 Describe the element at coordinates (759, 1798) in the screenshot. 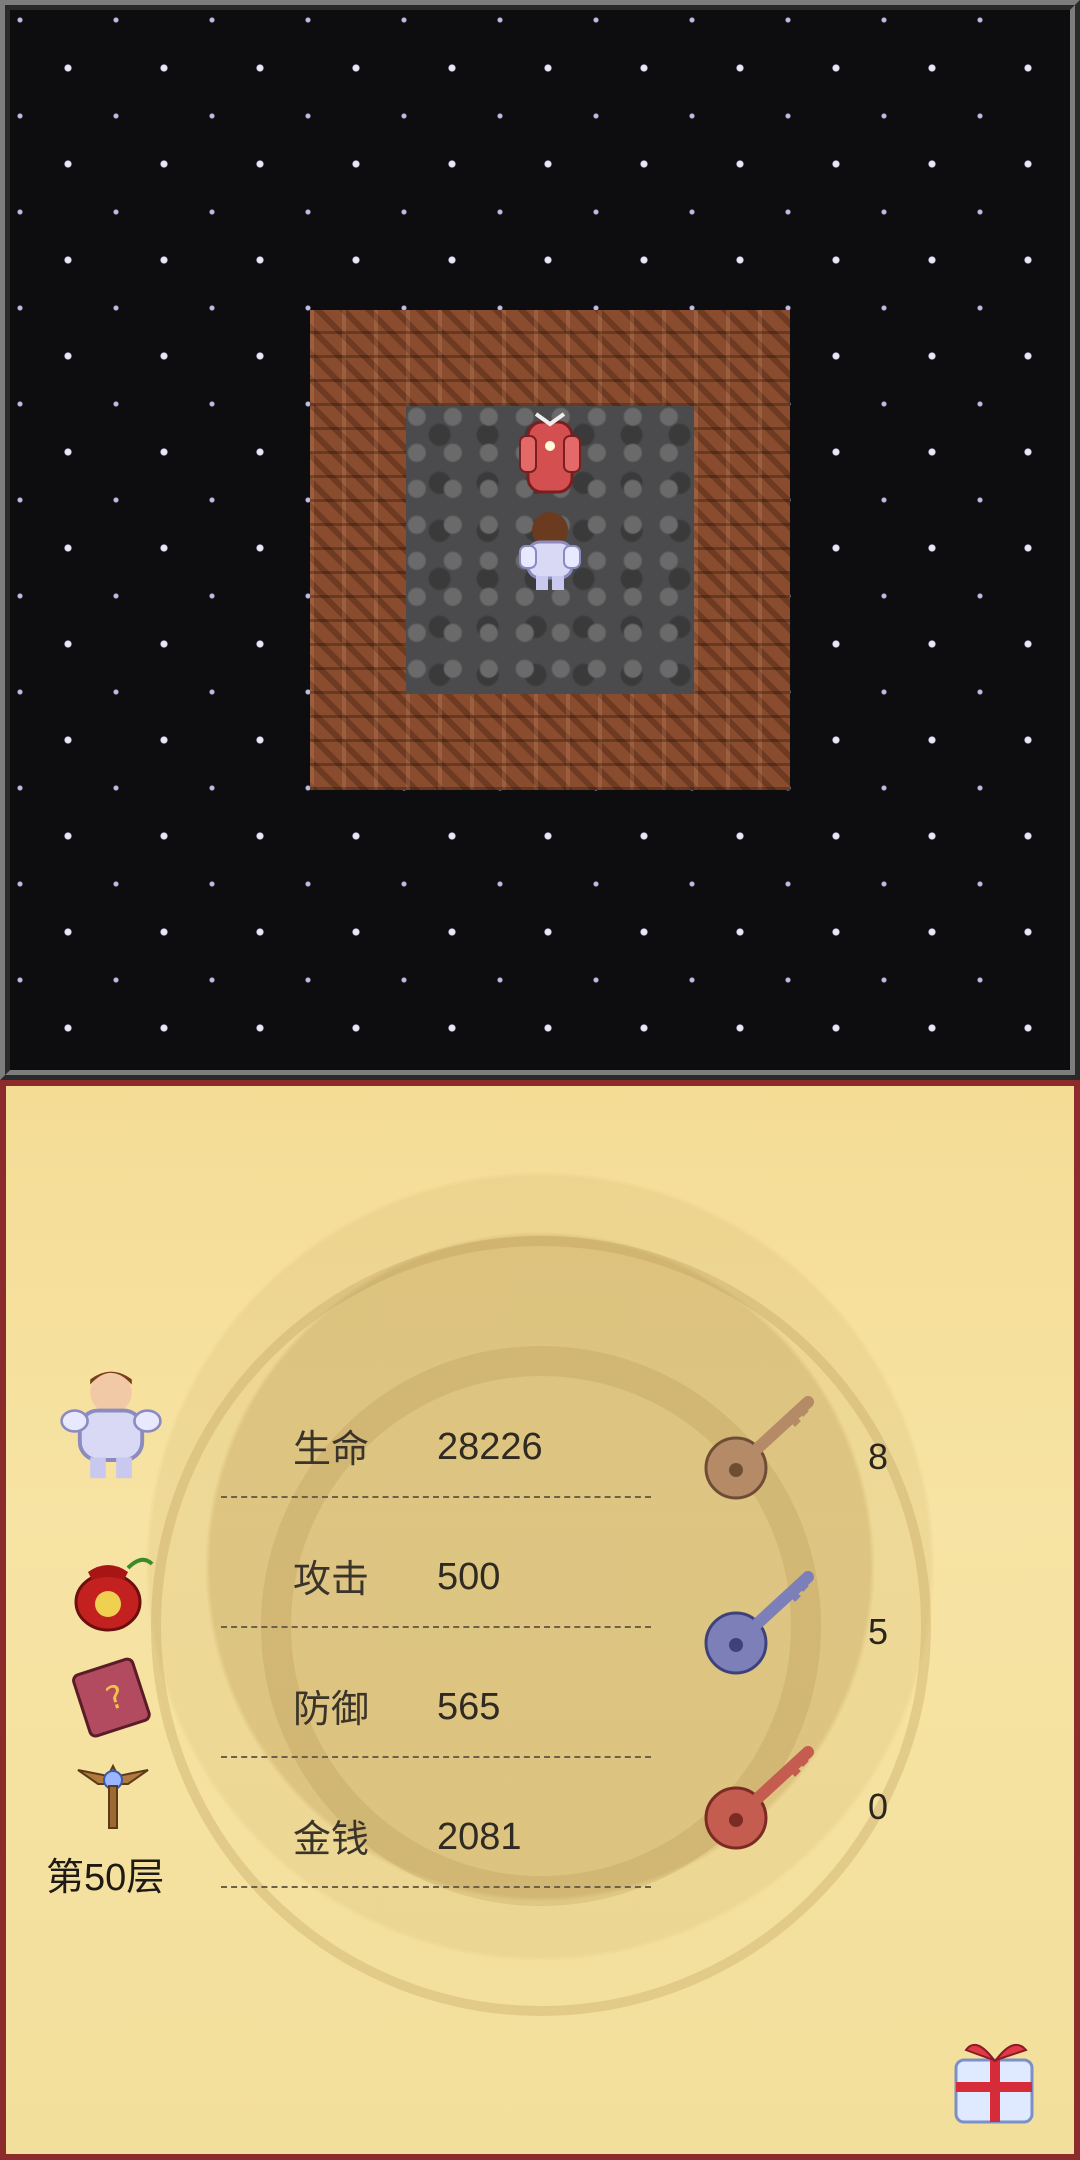

I see `red-key-icon` at that location.